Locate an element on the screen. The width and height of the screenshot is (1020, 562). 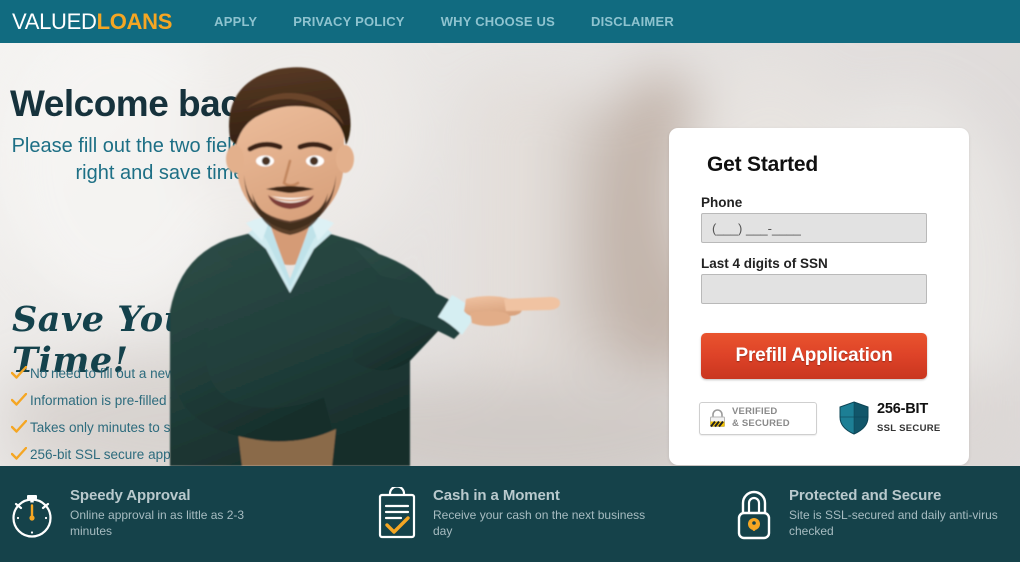
ssl-secure-badge: 256-BIT SSL SECURE is located at coordinates (890, 418).